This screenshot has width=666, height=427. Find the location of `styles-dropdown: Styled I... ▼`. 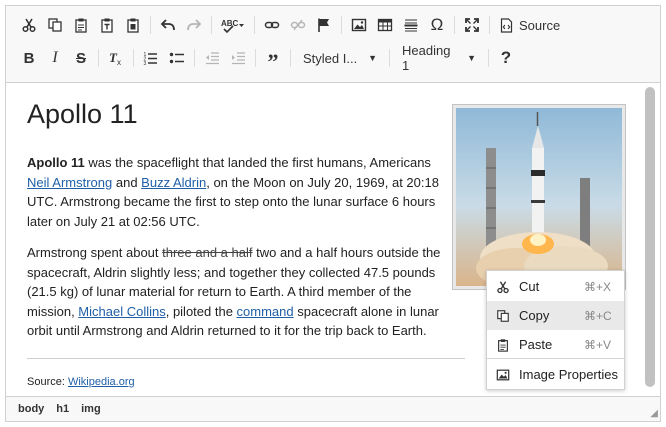

styles-dropdown: Styled I... ▼ is located at coordinates (340, 58).